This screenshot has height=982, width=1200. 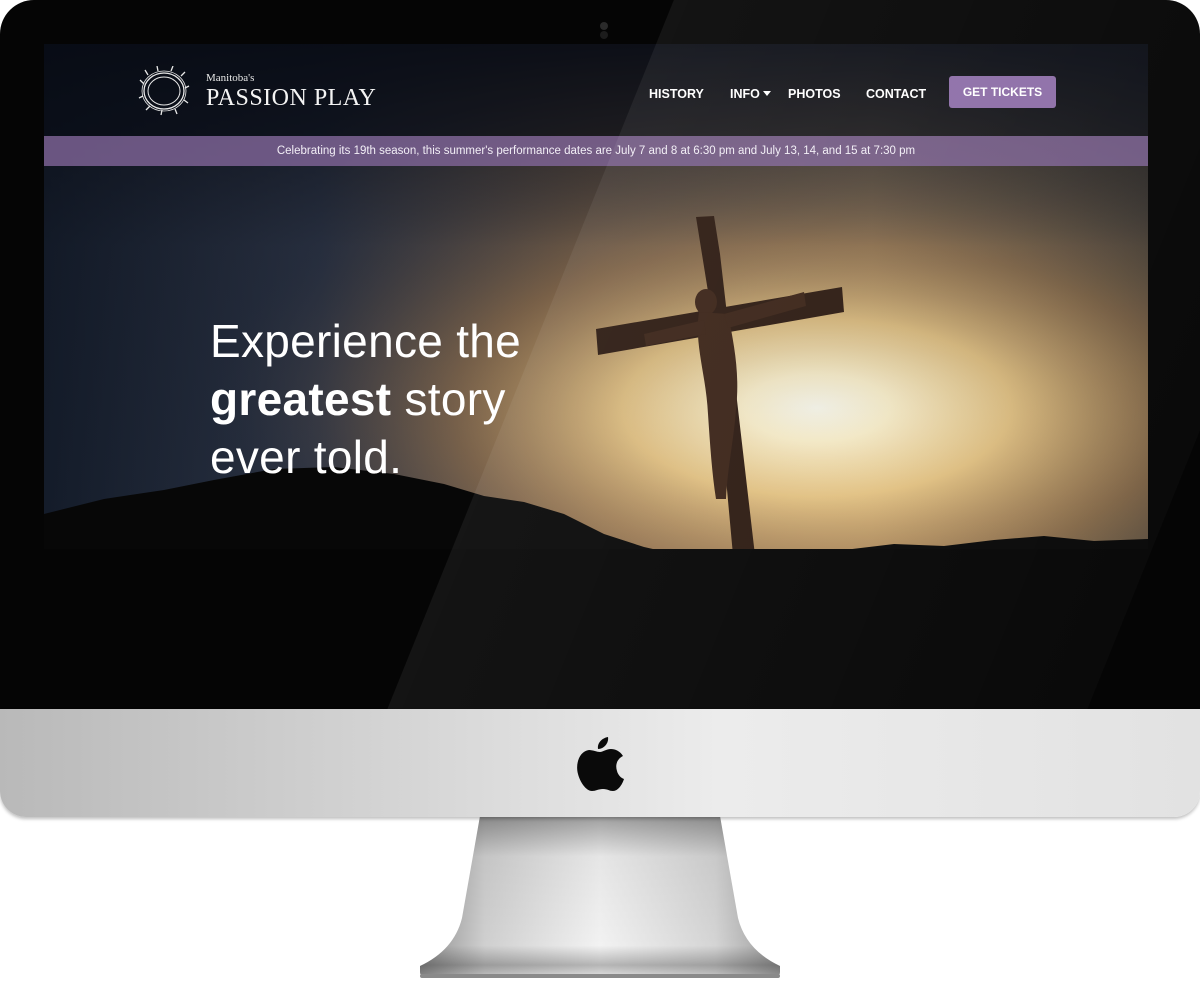 I want to click on nav-history: HISTORY, so click(x=676, y=94).